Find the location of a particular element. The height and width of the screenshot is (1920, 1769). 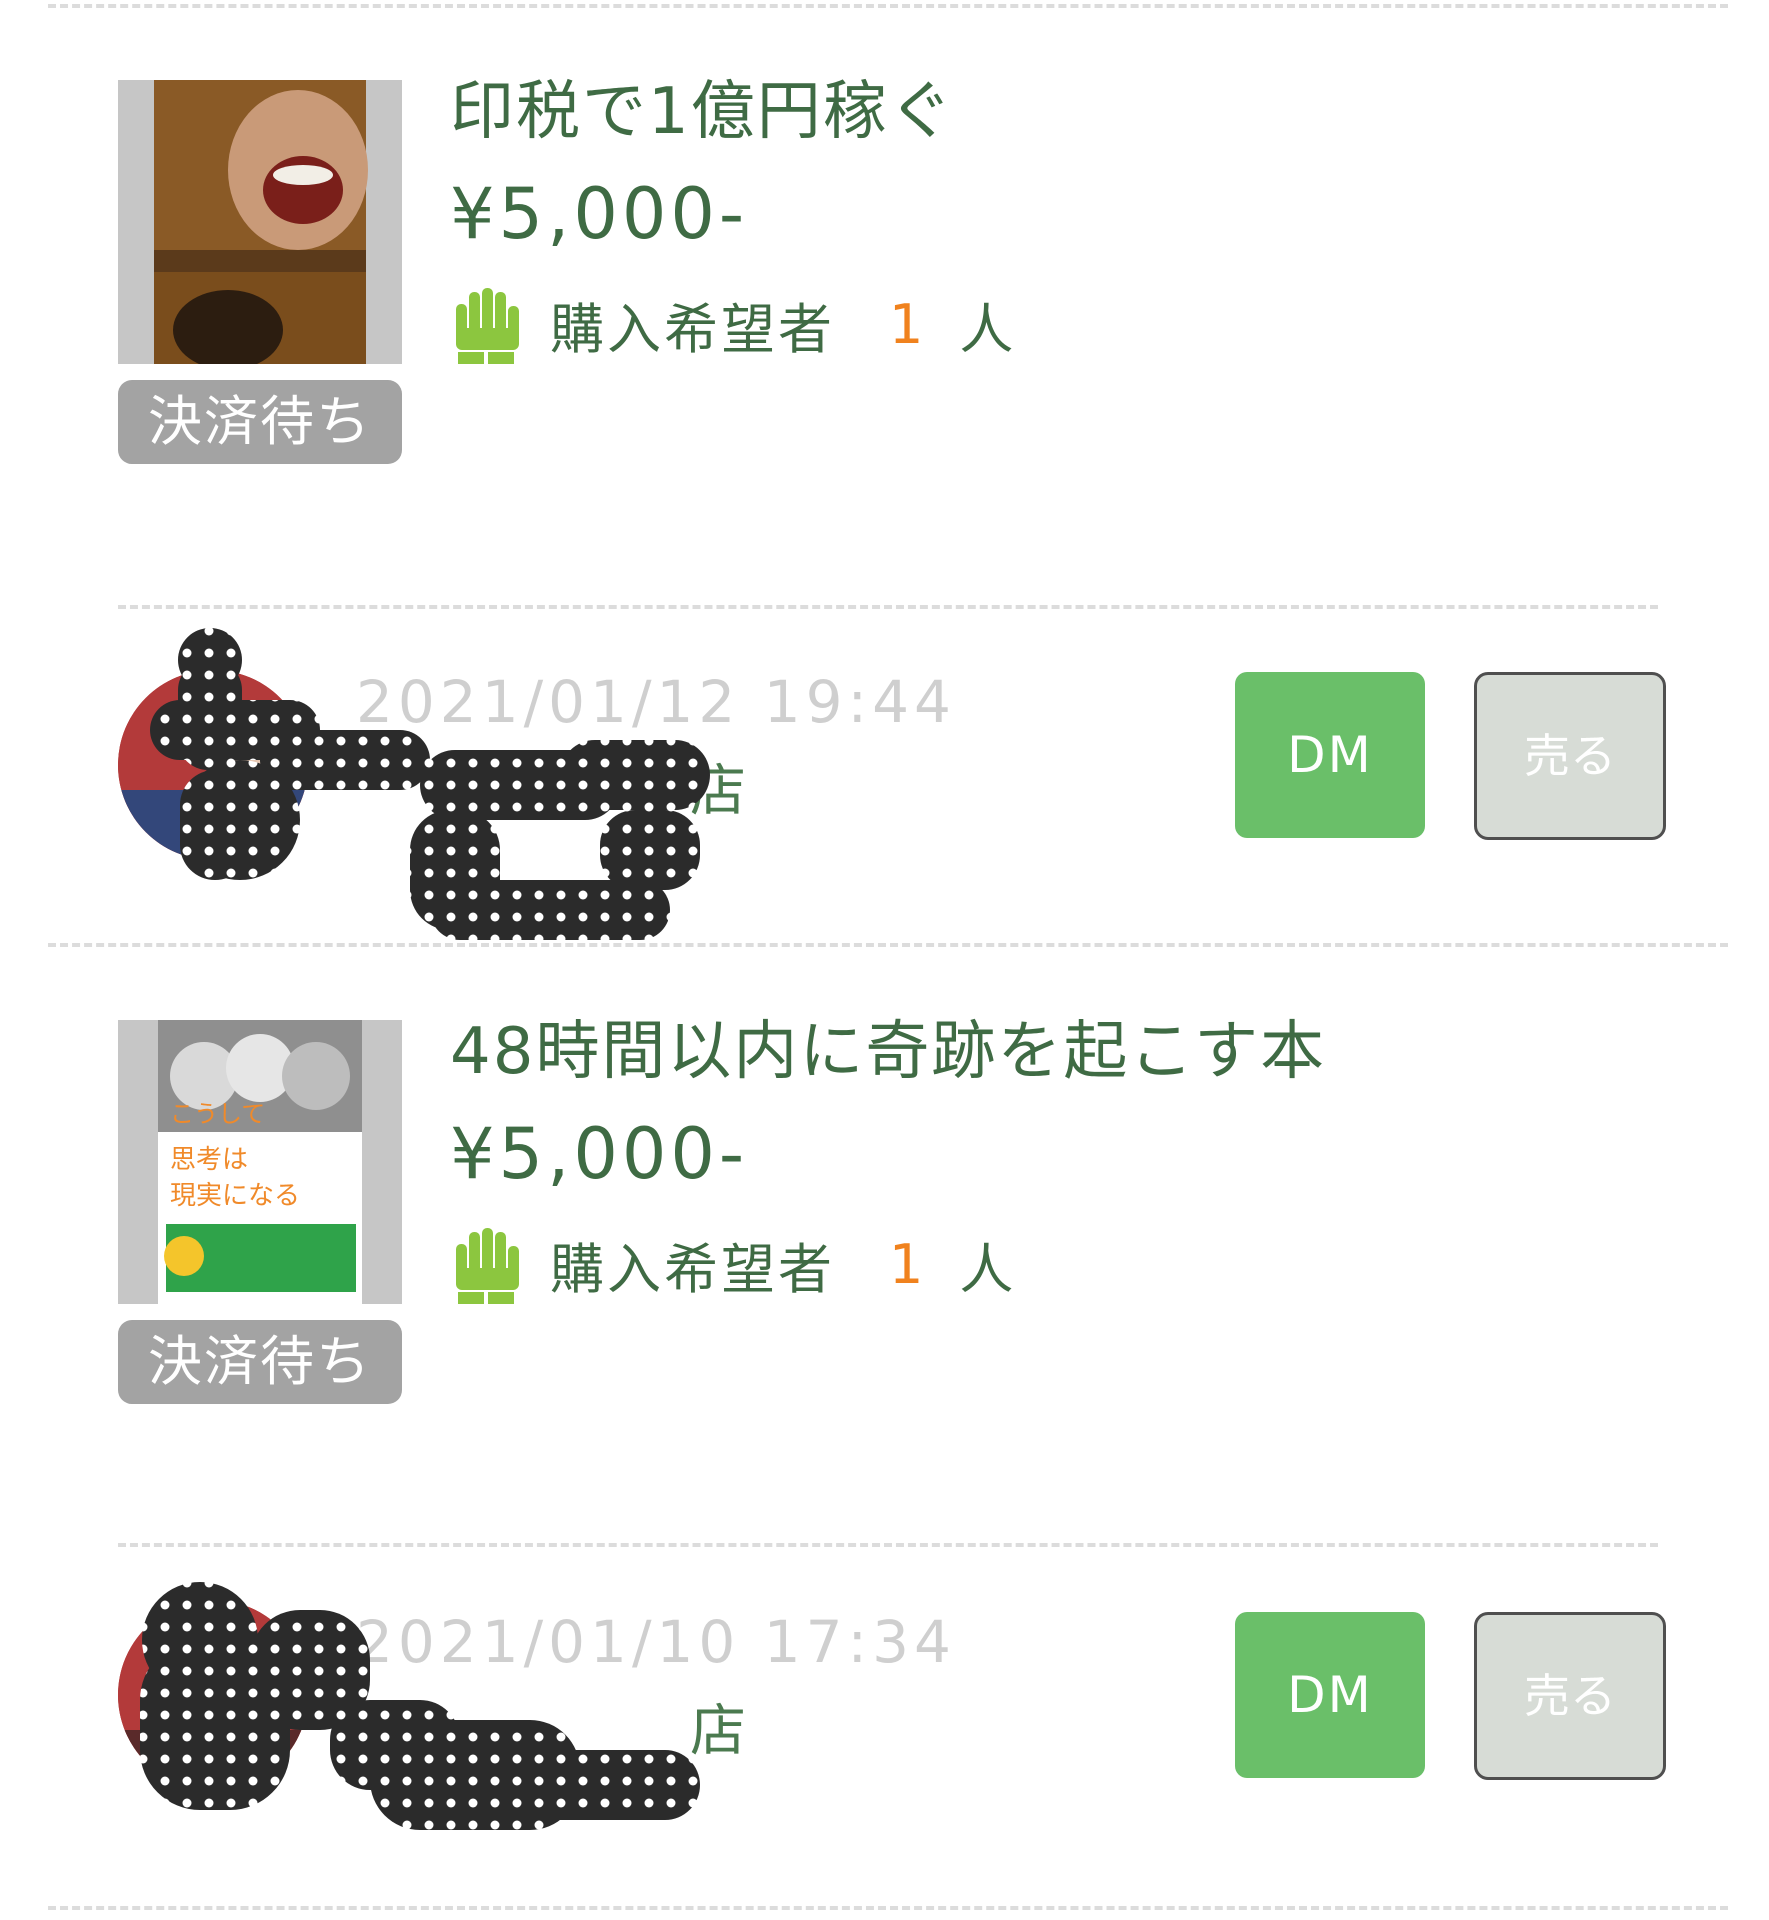

buyer-date: 2021/01/10 17:34 is located at coordinates (656, 1642).